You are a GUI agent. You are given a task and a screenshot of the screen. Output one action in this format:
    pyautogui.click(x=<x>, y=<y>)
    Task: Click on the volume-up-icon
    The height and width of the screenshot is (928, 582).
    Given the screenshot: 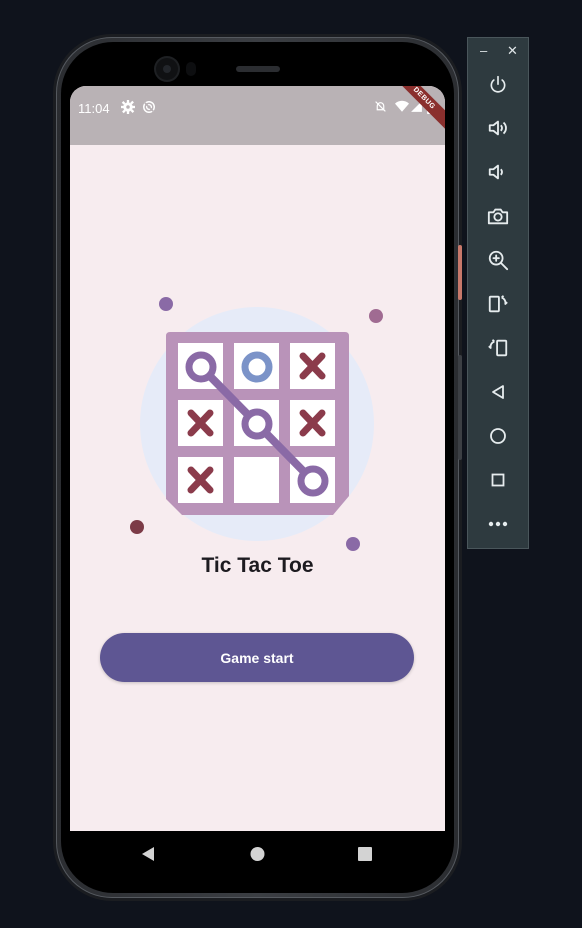 What is the action you would take?
    pyautogui.click(x=498, y=128)
    